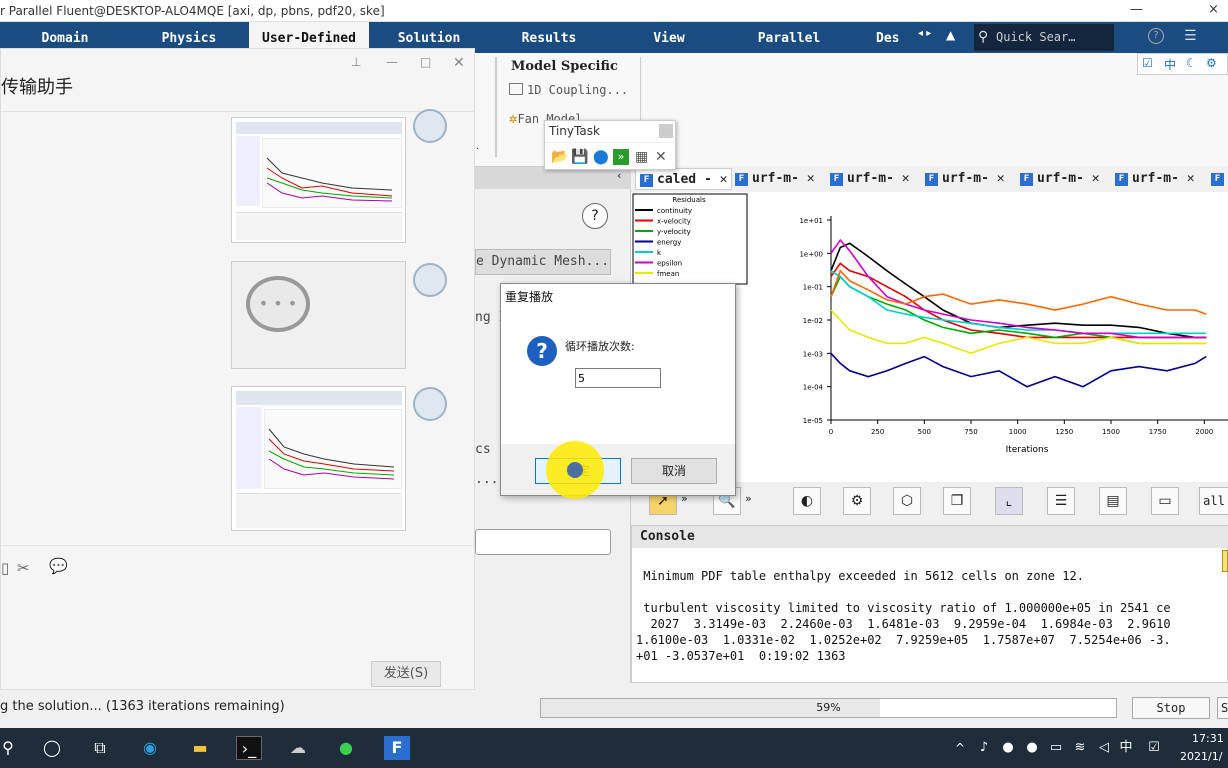  I want to click on x-tick-label: 500, so click(924, 432).